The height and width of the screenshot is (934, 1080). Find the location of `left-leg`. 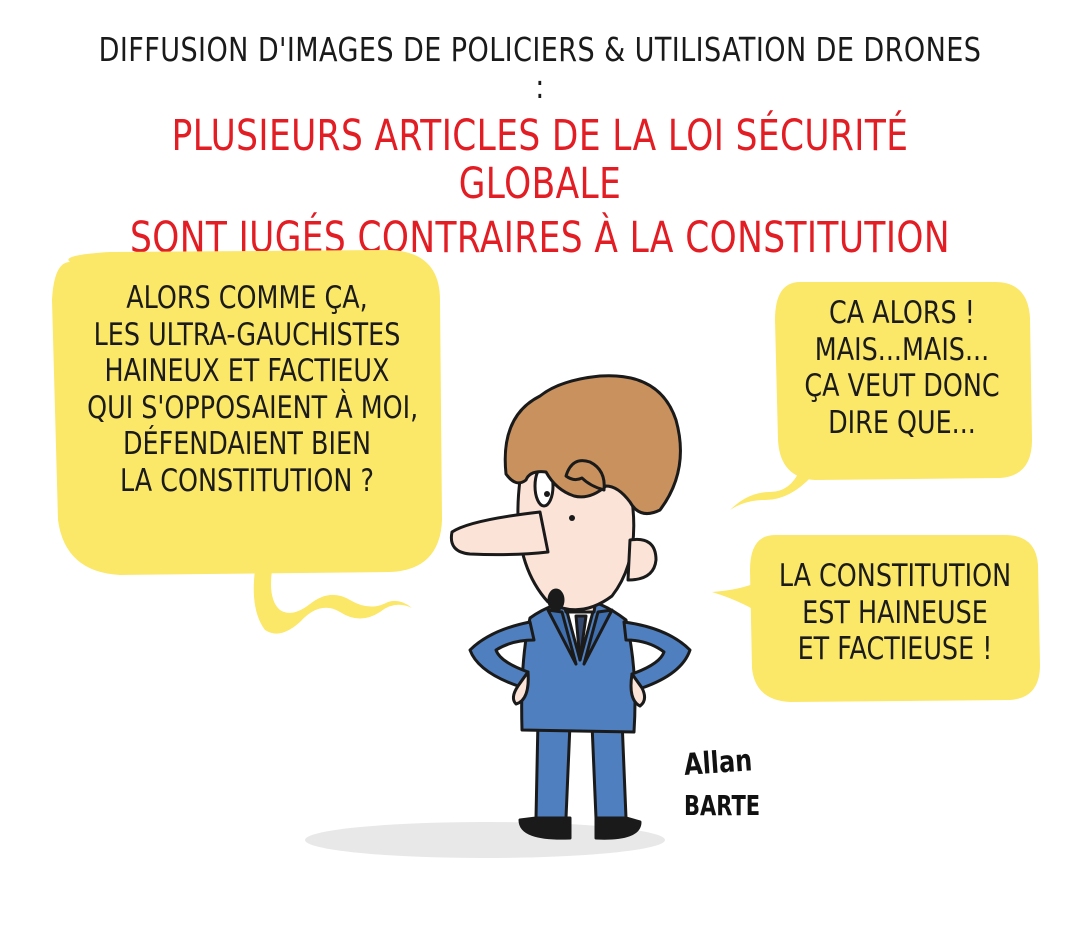

left-leg is located at coordinates (553, 769).